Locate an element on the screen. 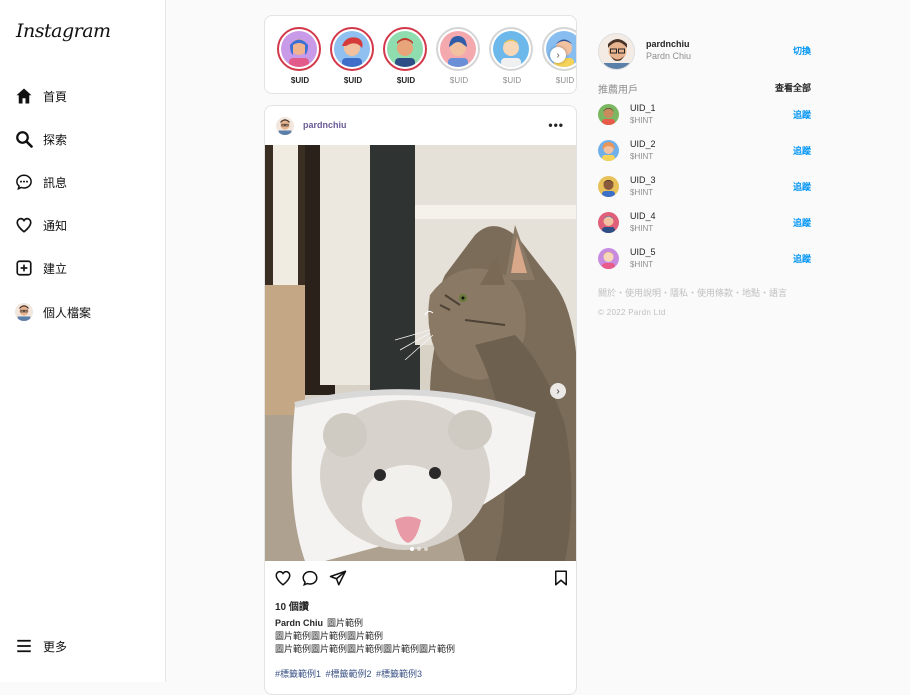 Image resolution: width=910 pixels, height=695 pixels. footer-links: 關於・使用說明・隱私・使用條款・地點・語言 is located at coordinates (692, 292).